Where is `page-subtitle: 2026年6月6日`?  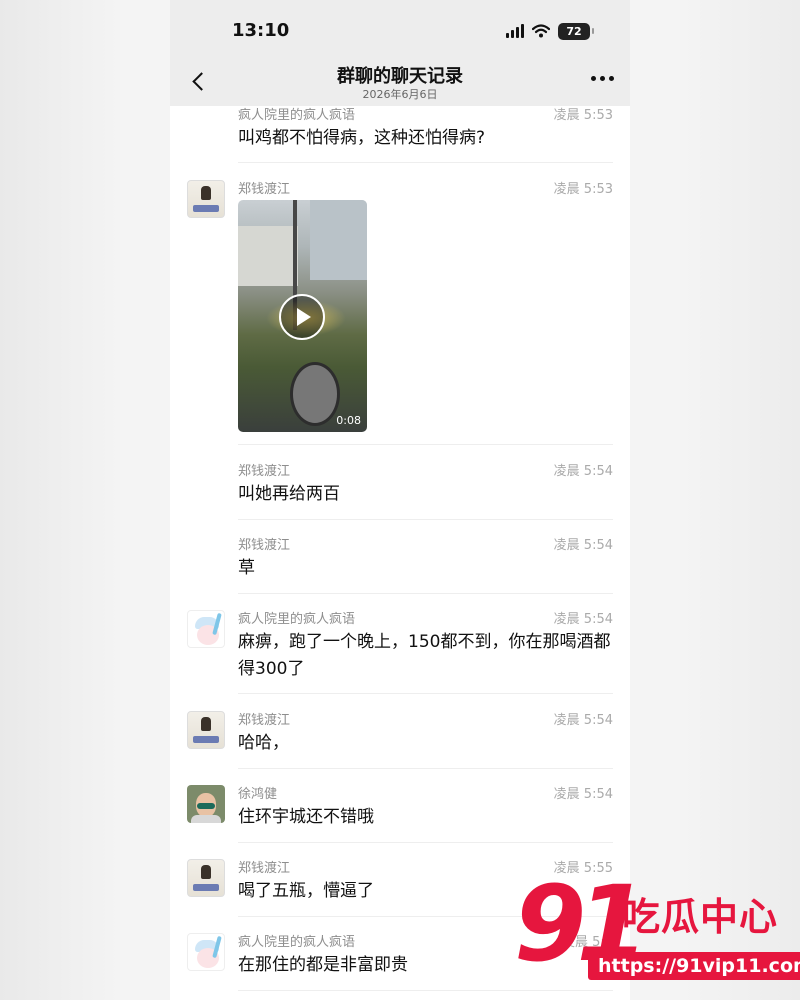
page-subtitle: 2026年6月6日 is located at coordinates (400, 94).